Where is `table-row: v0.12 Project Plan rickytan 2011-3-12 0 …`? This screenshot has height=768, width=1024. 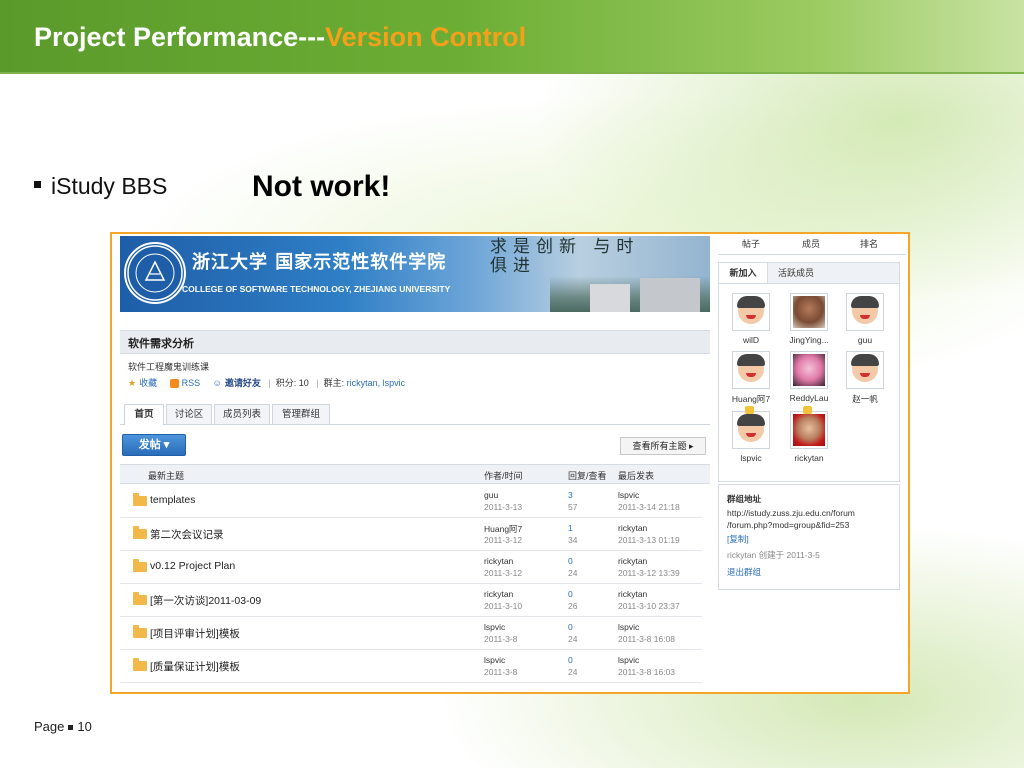 table-row: v0.12 Project Plan rickytan 2011-3-12 0 … is located at coordinates (411, 567).